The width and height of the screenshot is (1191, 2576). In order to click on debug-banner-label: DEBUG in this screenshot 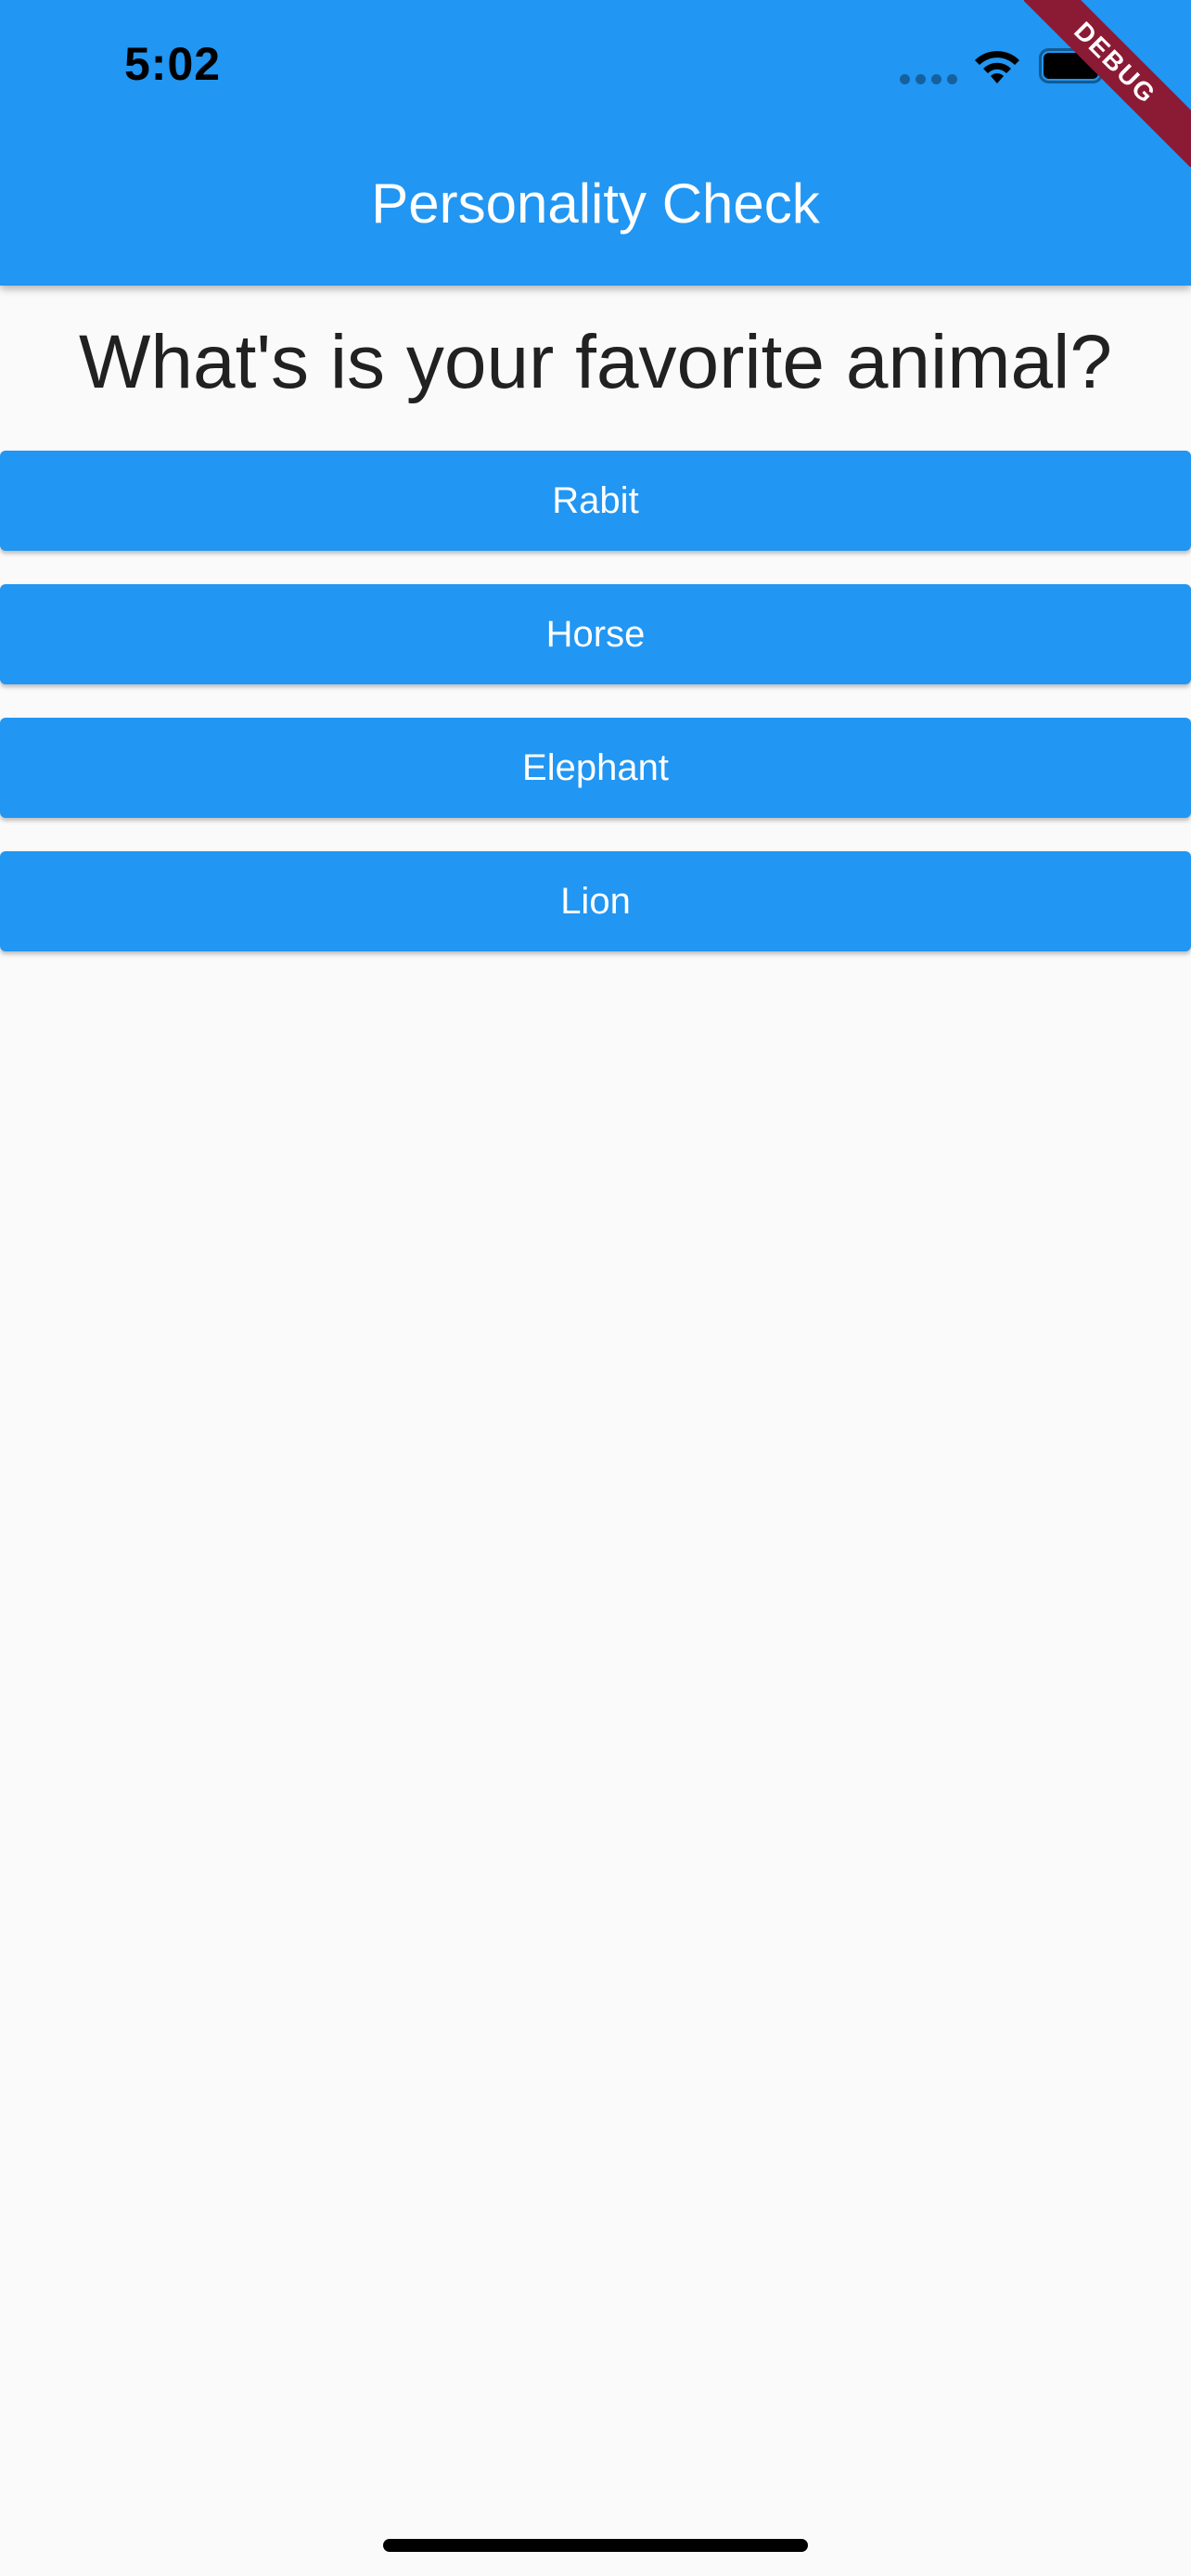, I will do `click(1107, 84)`.